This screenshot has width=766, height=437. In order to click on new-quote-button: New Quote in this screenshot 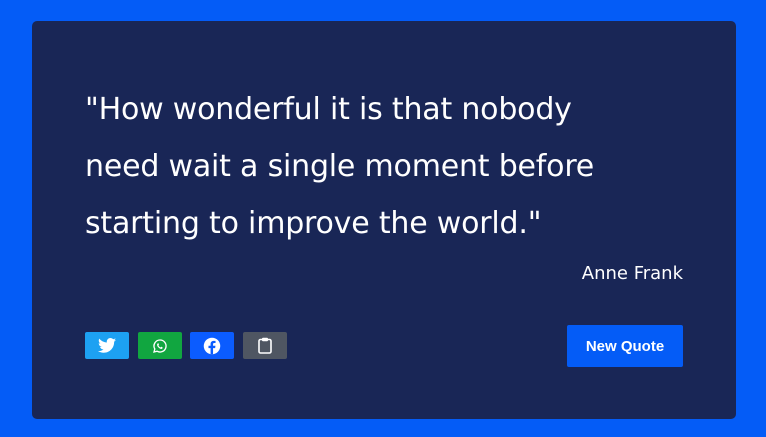, I will do `click(625, 346)`.